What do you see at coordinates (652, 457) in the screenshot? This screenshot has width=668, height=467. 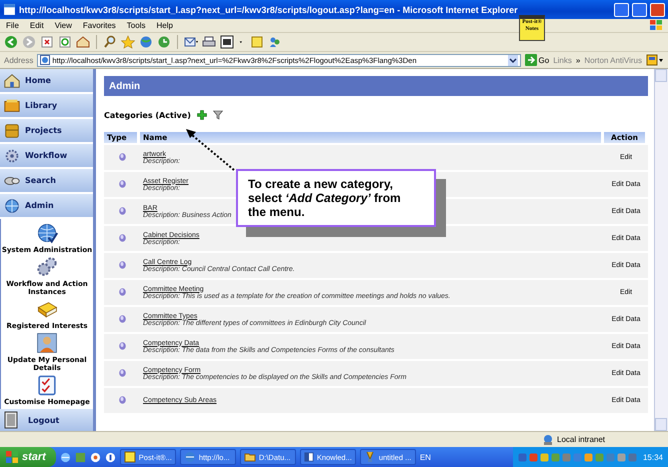 I see `clock: 15:34` at bounding box center [652, 457].